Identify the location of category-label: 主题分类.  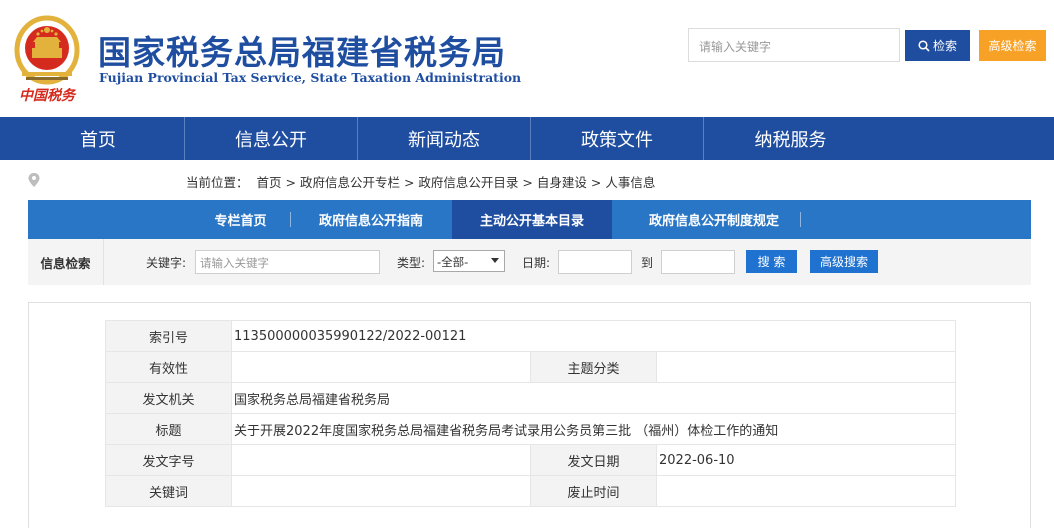
(593, 367).